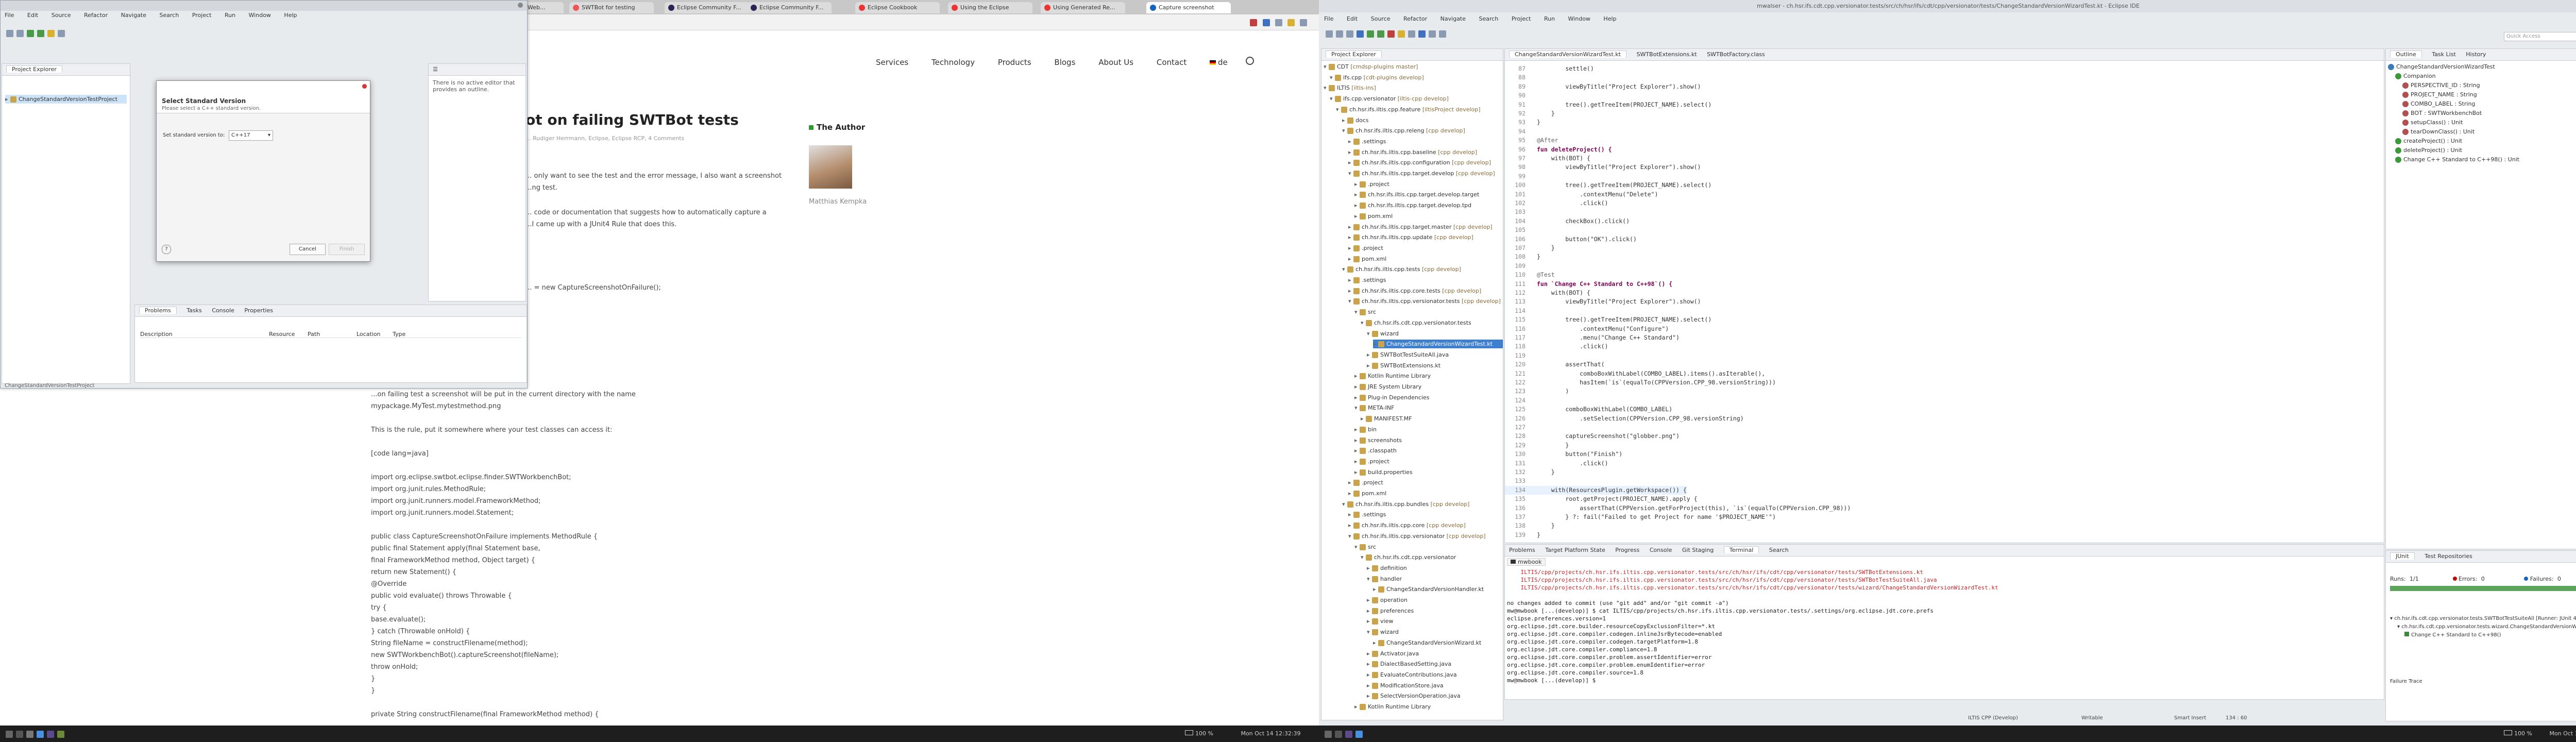  I want to click on tab-git-staging: Git Staging, so click(1698, 550).